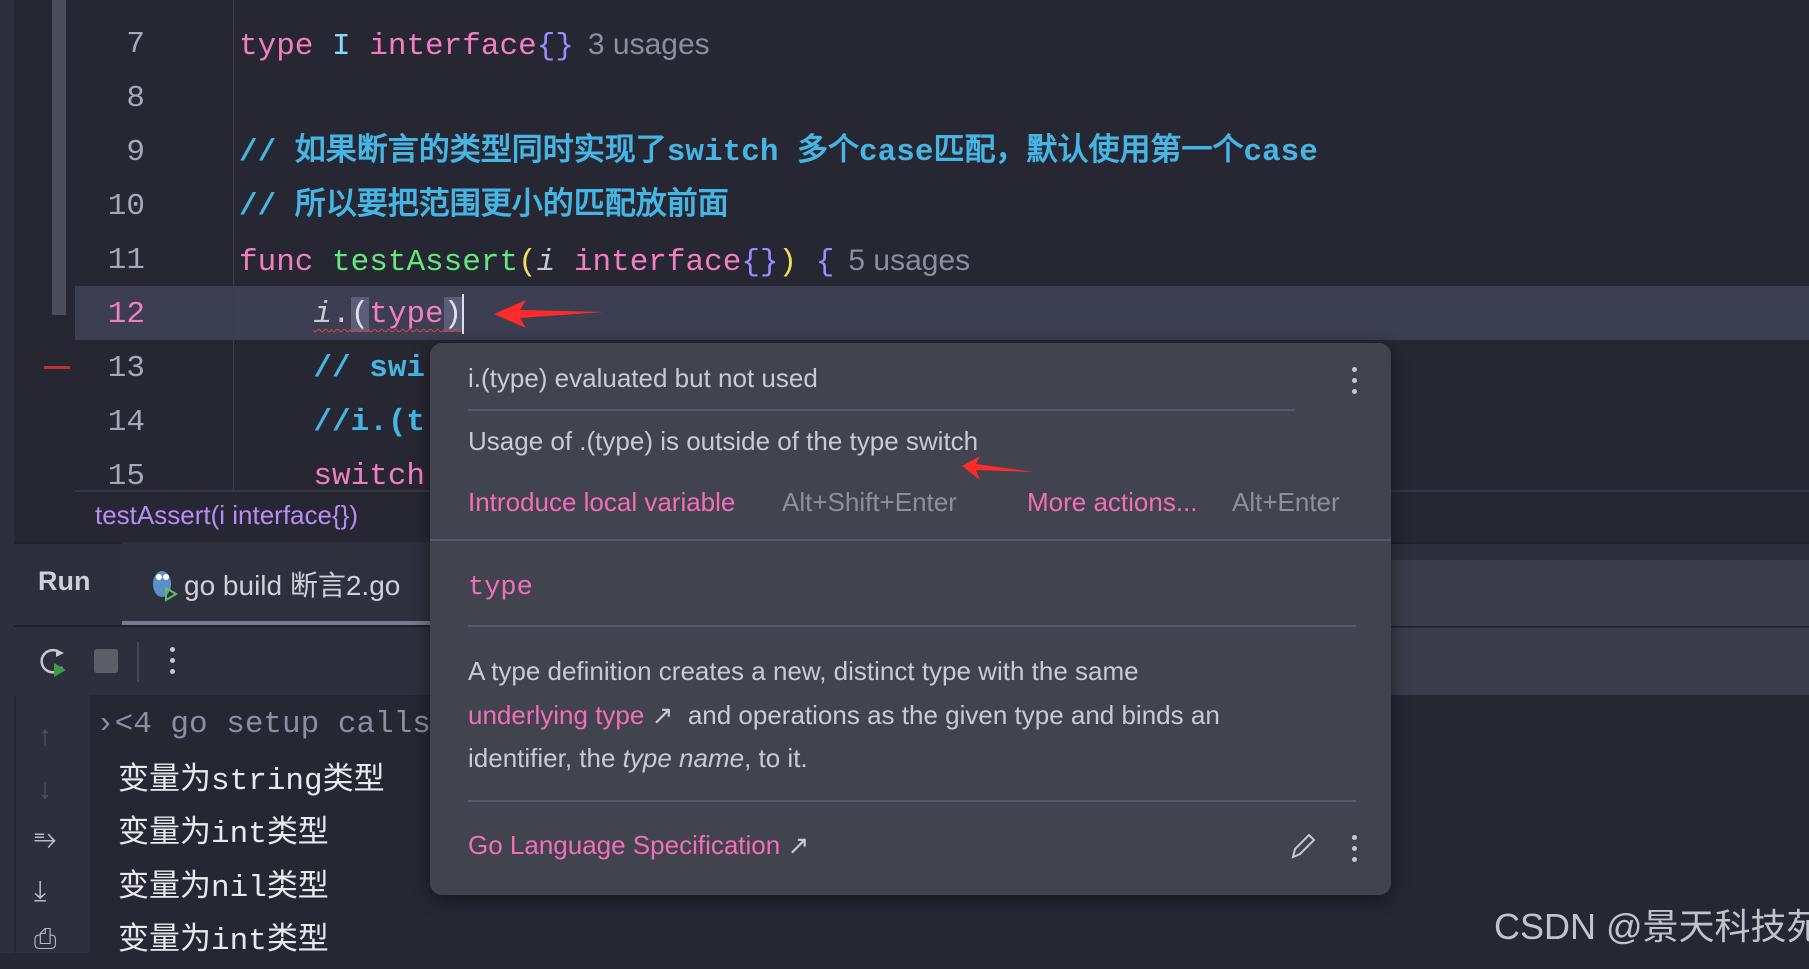 The height and width of the screenshot is (969, 1809). Describe the element at coordinates (323, 314) in the screenshot. I see `var: i` at that location.